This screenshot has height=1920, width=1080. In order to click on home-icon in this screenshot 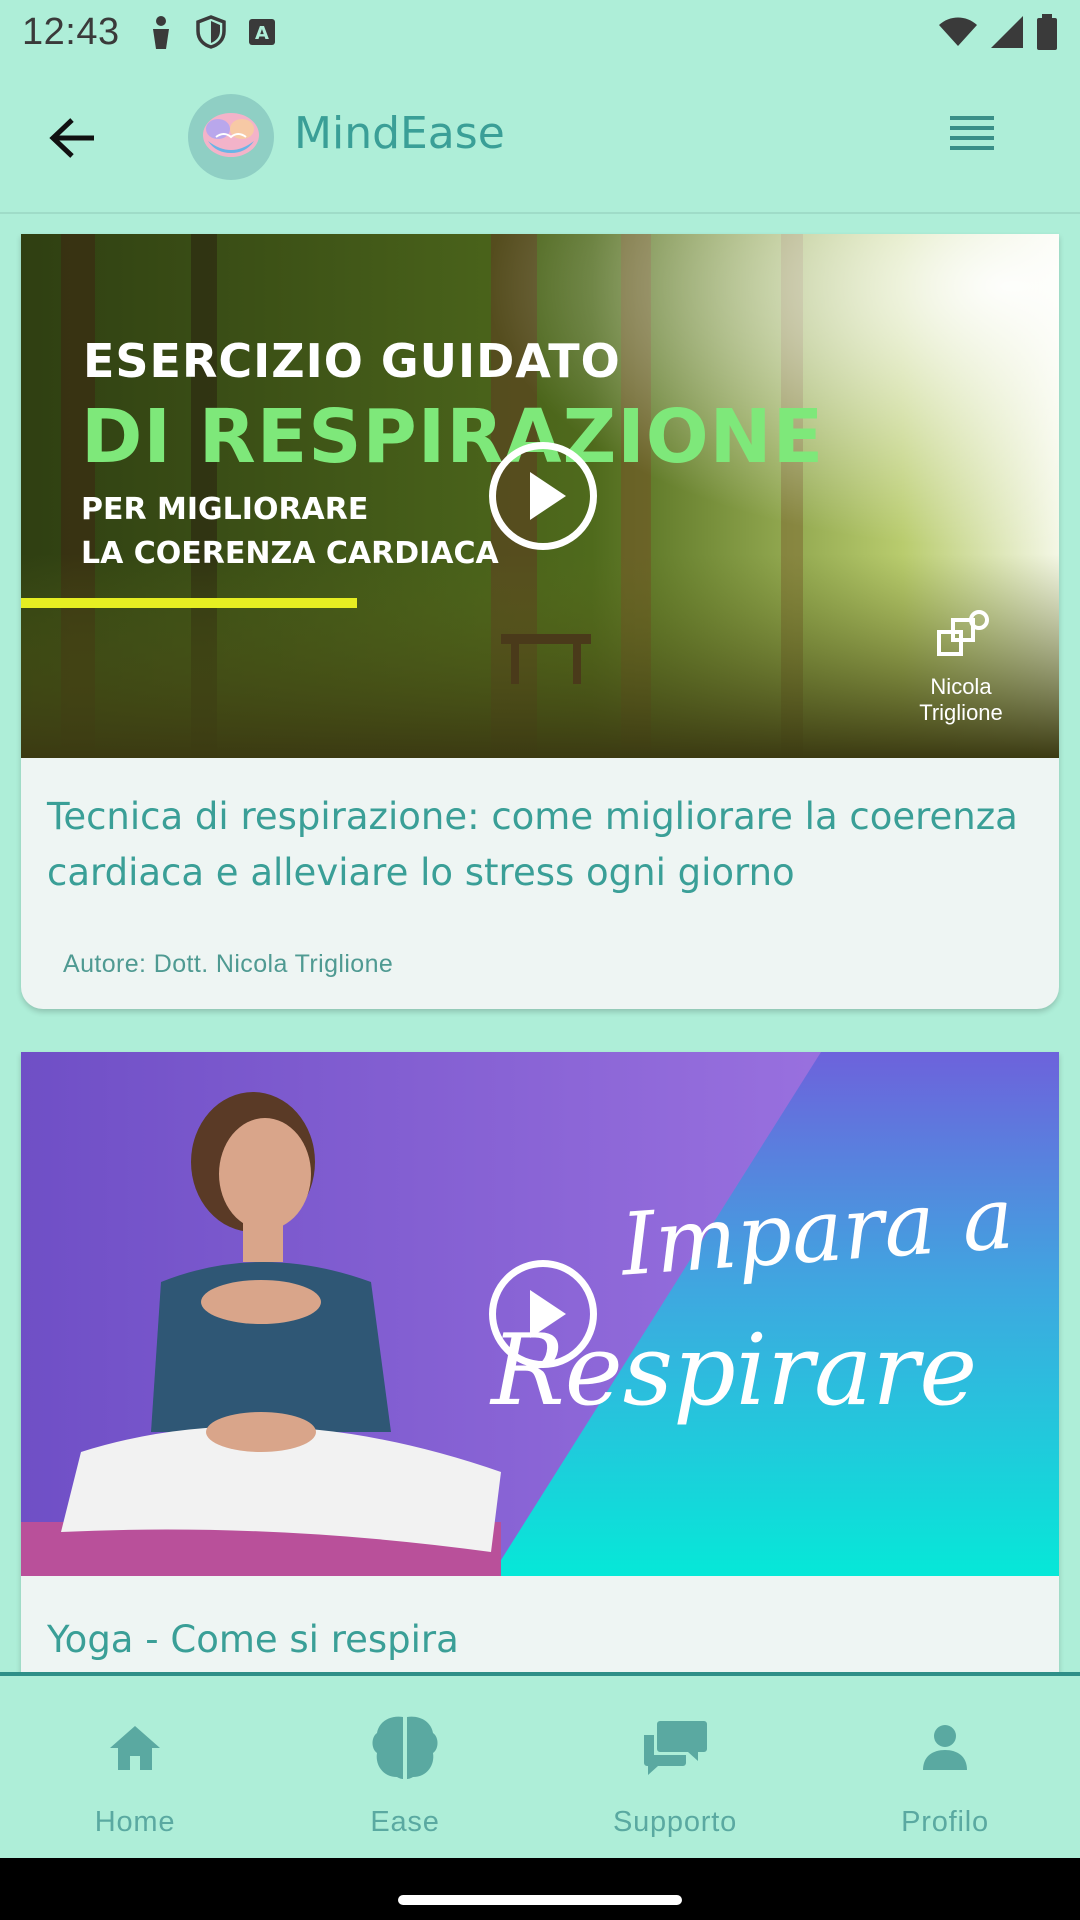, I will do `click(135, 1748)`.